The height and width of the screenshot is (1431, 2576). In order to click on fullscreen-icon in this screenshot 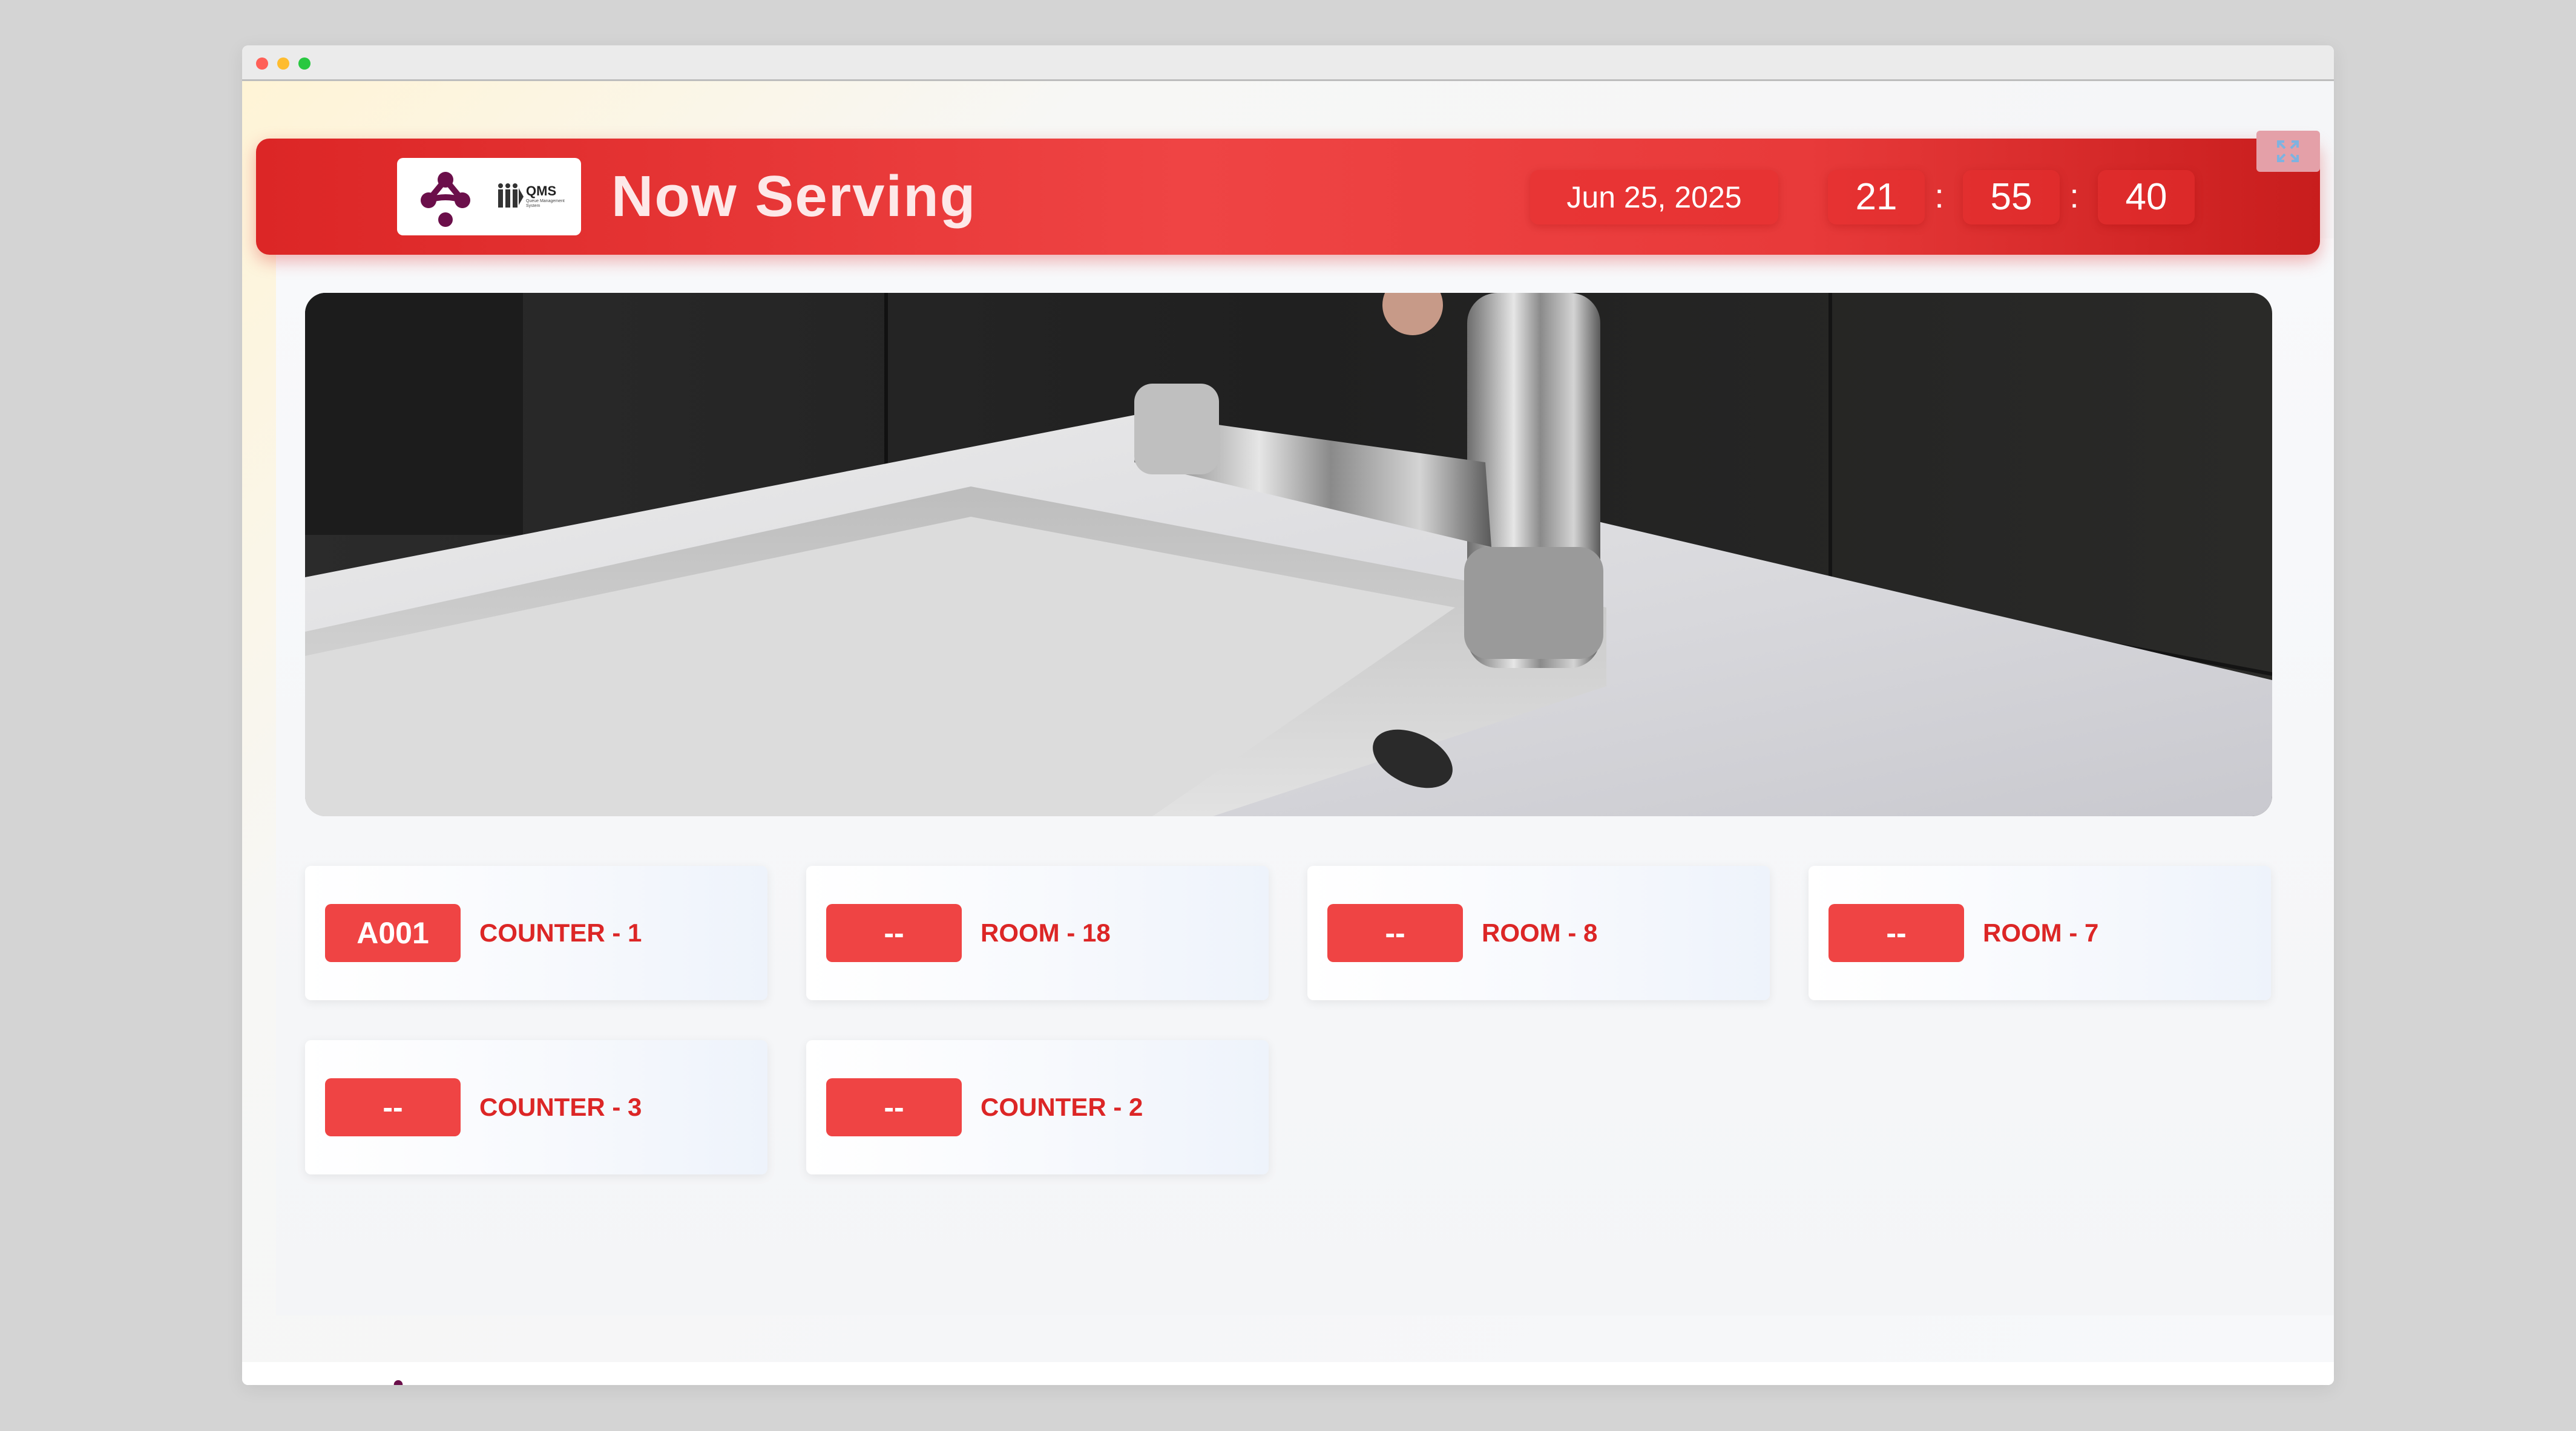, I will do `click(2288, 151)`.